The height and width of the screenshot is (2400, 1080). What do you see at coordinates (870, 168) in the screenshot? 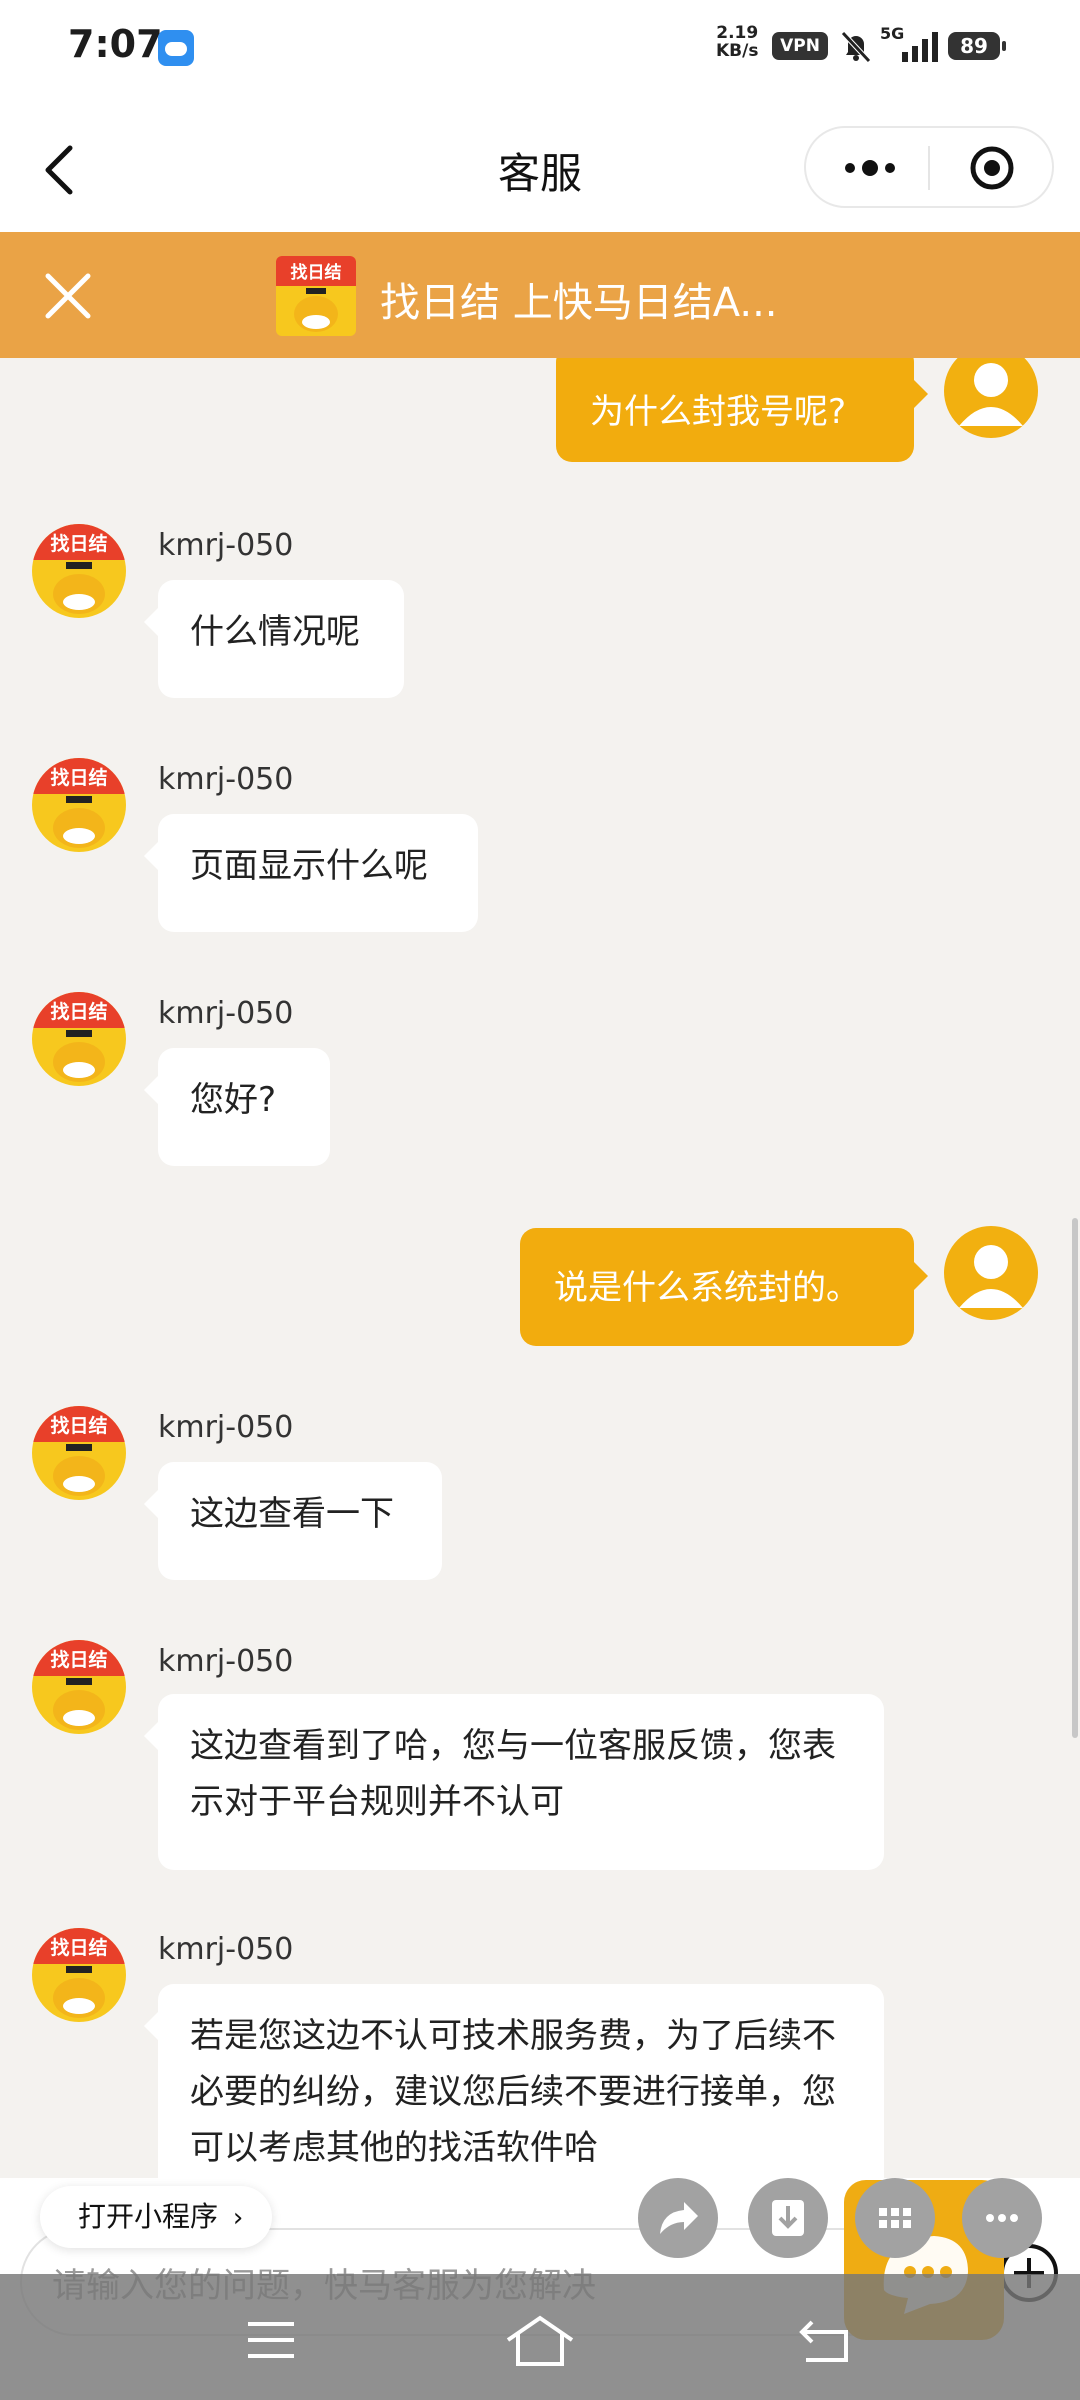
I see `more-dots-icon` at bounding box center [870, 168].